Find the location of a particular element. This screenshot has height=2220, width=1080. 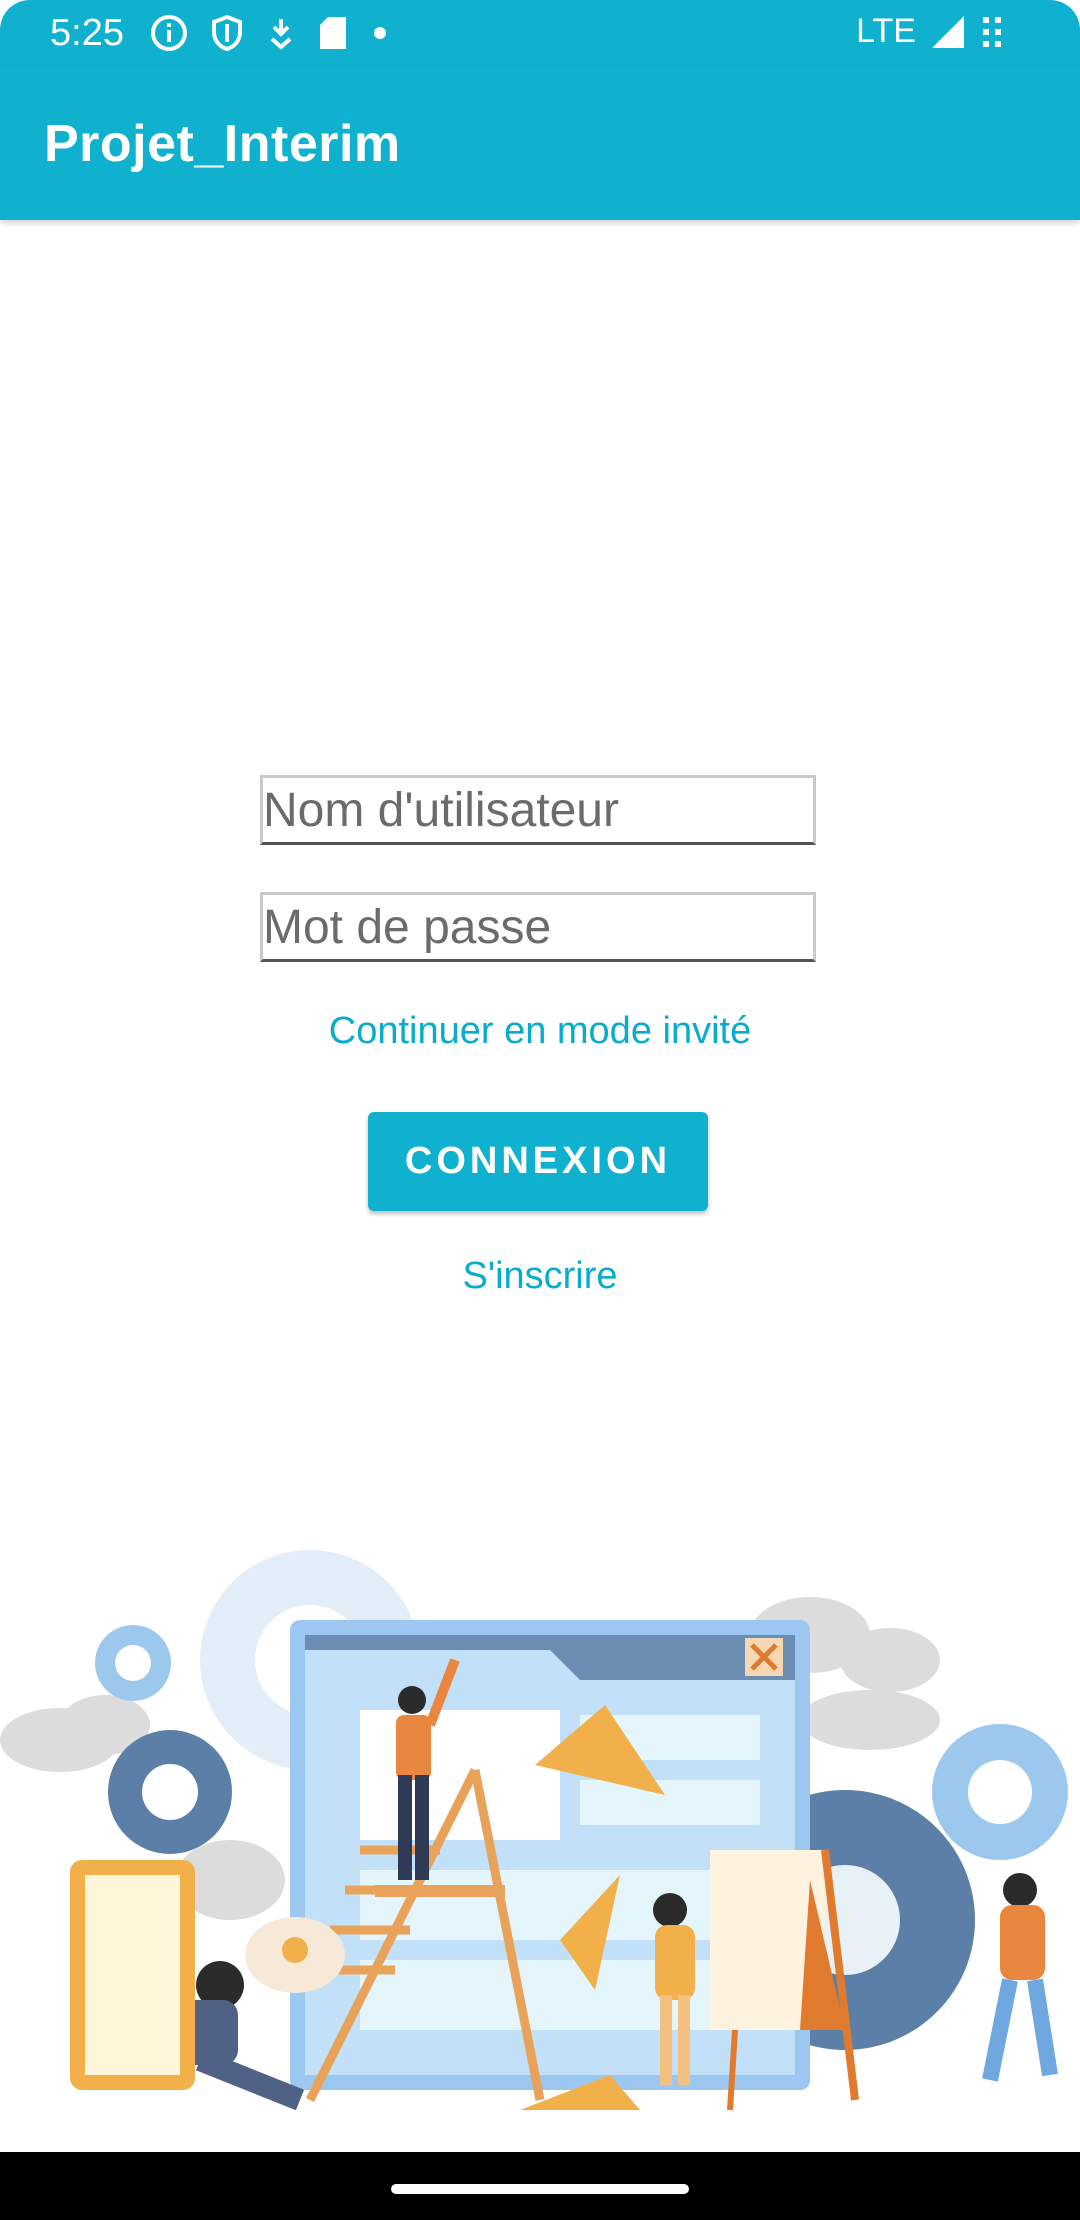

person-pushing is located at coordinates (1020, 1977).